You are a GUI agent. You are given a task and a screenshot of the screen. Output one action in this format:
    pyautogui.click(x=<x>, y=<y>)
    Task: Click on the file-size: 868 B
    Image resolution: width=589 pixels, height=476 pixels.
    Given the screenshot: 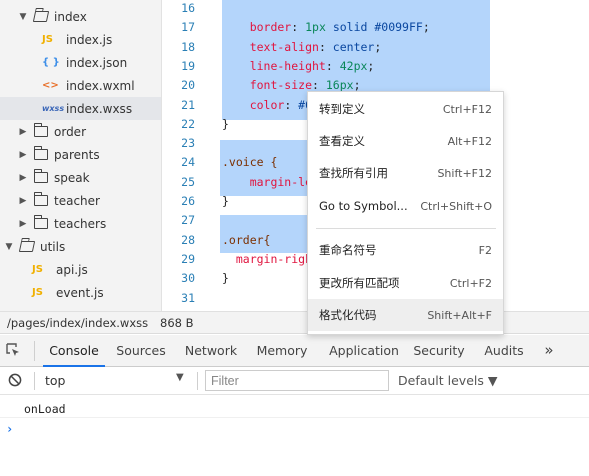 What is the action you would take?
    pyautogui.click(x=177, y=323)
    